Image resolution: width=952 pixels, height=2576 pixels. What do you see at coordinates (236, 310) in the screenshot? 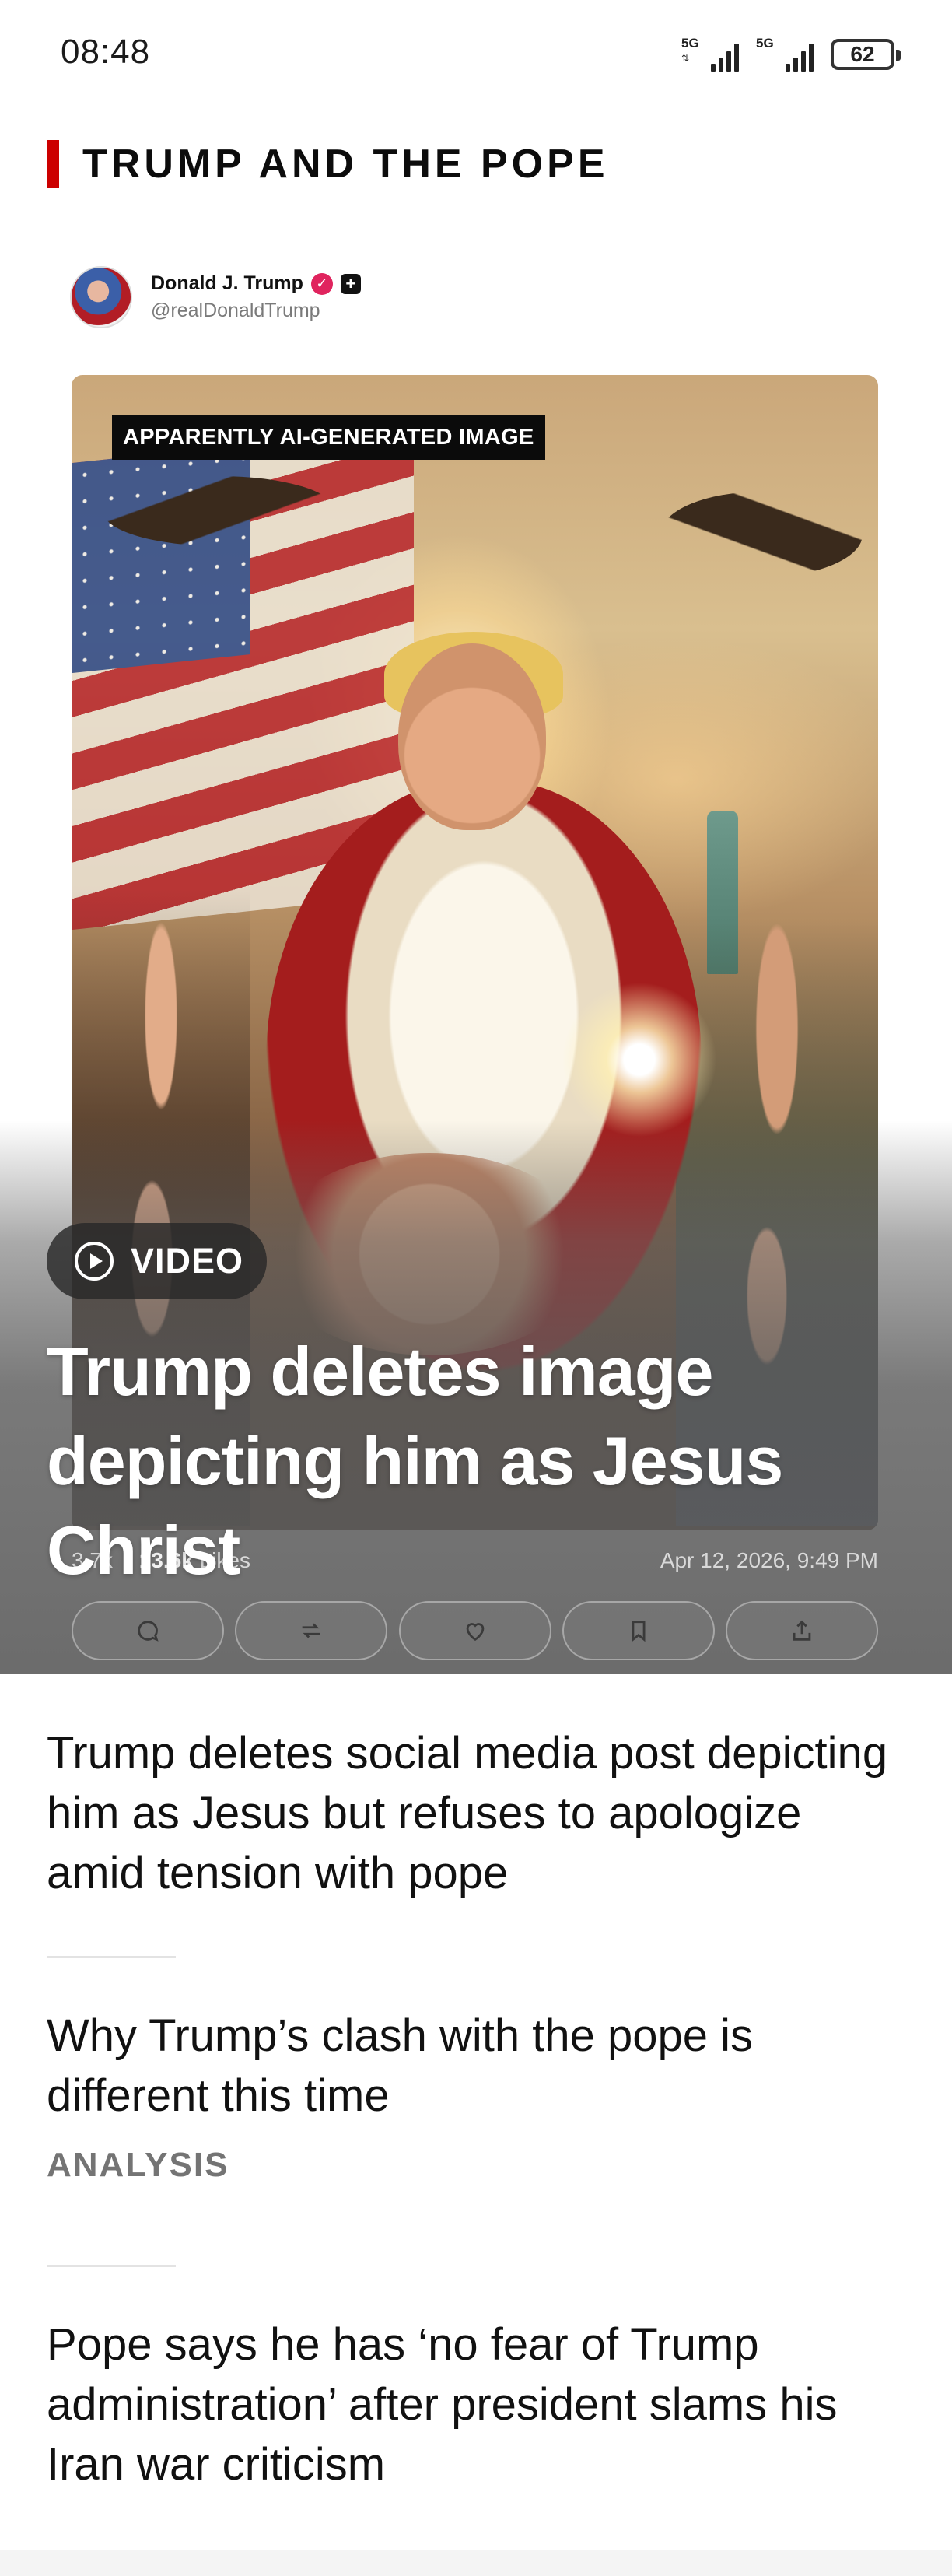
I see `author-handle: @realDonaldTrump` at bounding box center [236, 310].